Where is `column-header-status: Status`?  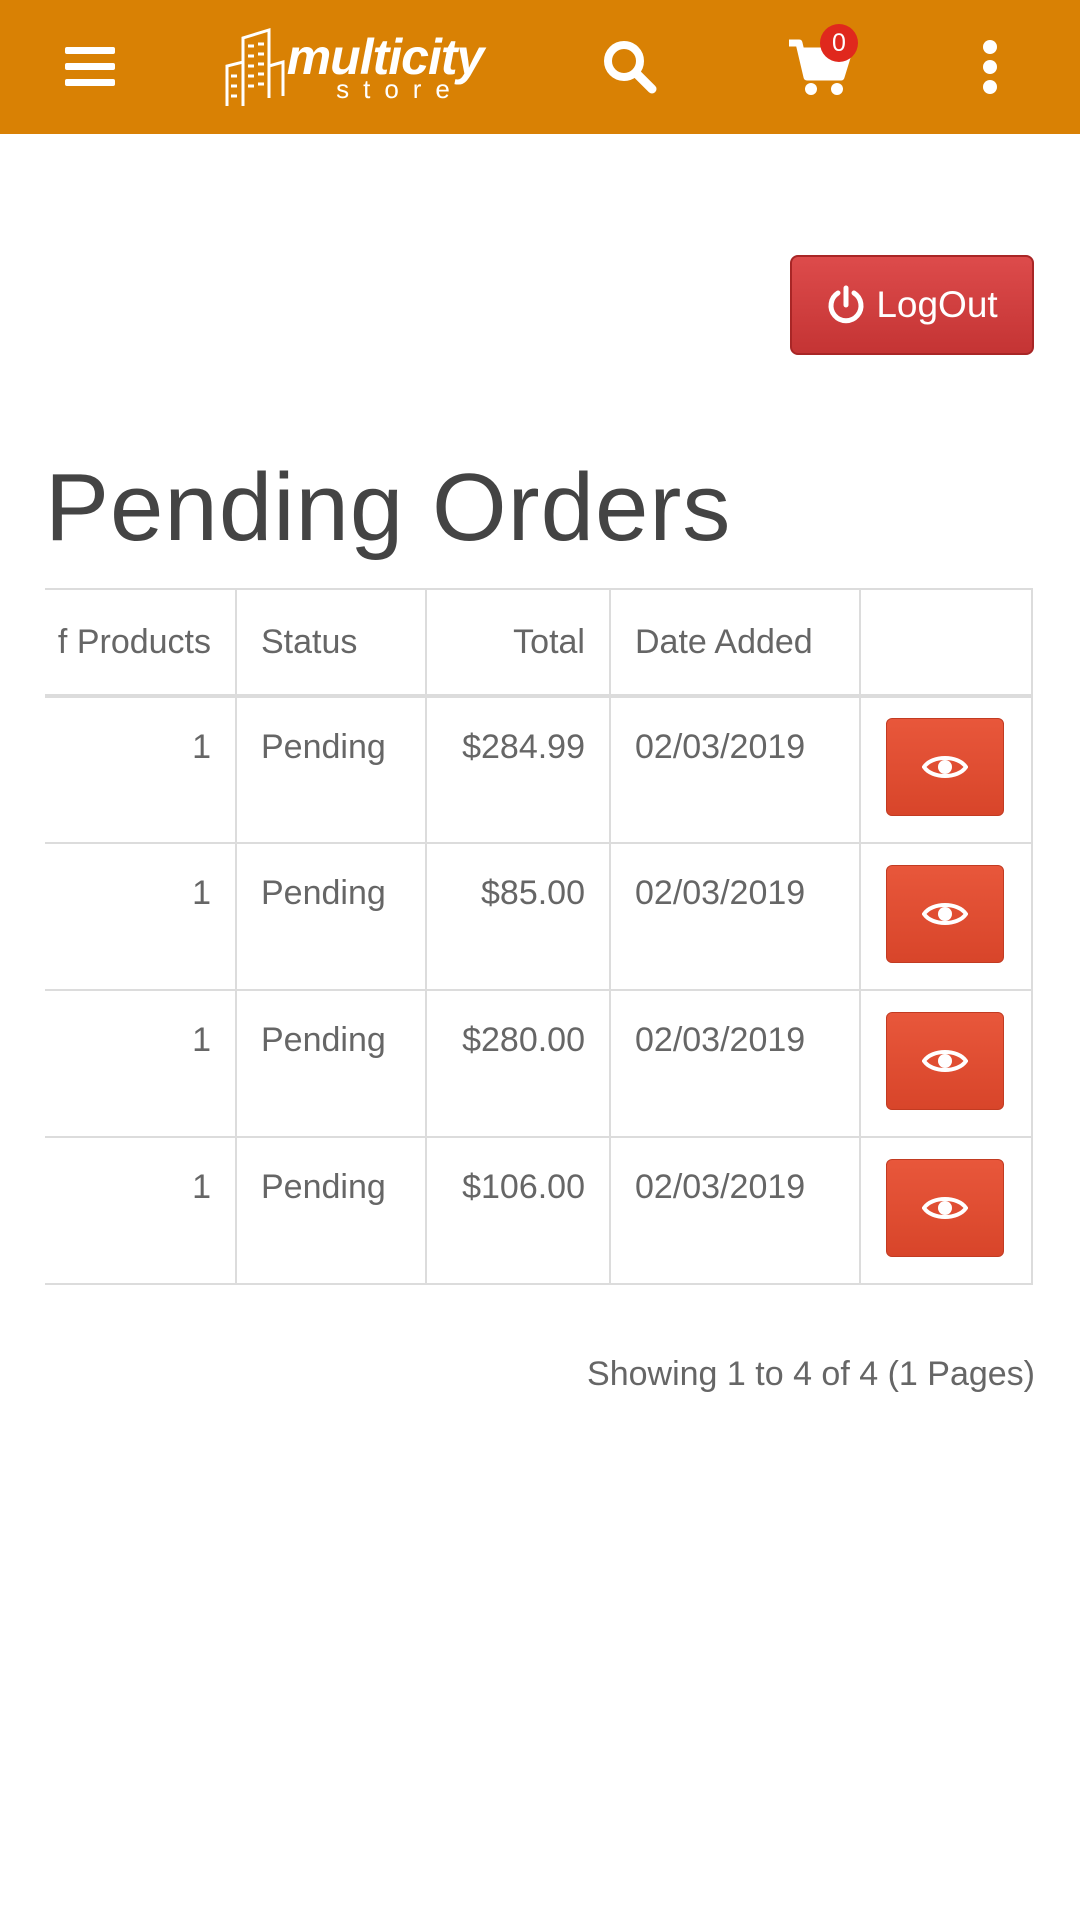 column-header-status: Status is located at coordinates (331, 643).